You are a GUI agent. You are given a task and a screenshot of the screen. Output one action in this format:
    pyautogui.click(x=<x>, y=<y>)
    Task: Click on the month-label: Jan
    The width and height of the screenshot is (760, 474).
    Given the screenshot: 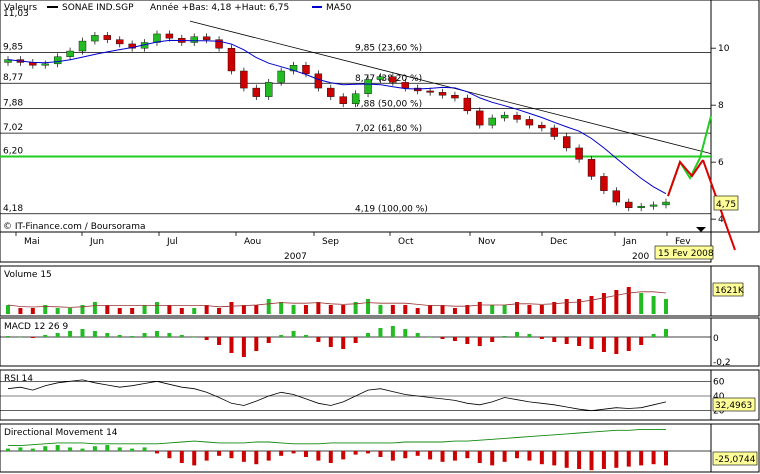 What is the action you would take?
    pyautogui.click(x=629, y=242)
    